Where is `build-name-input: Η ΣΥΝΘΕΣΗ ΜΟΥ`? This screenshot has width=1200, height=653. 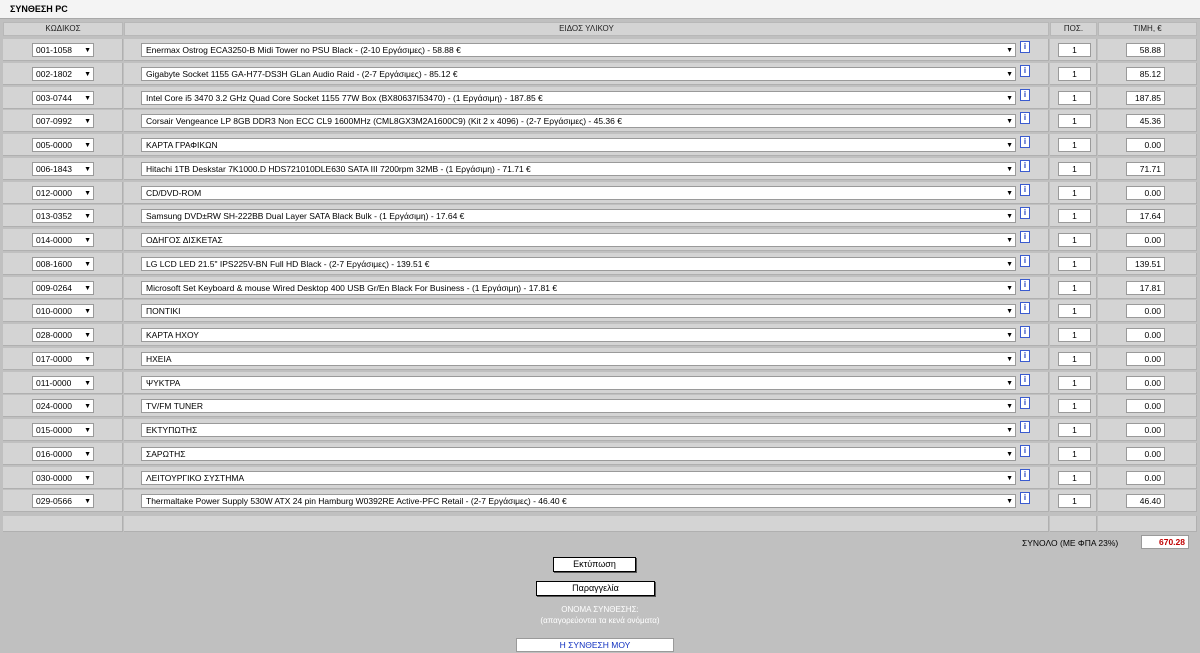 build-name-input: Η ΣΥΝΘΕΣΗ ΜΟΥ is located at coordinates (595, 645).